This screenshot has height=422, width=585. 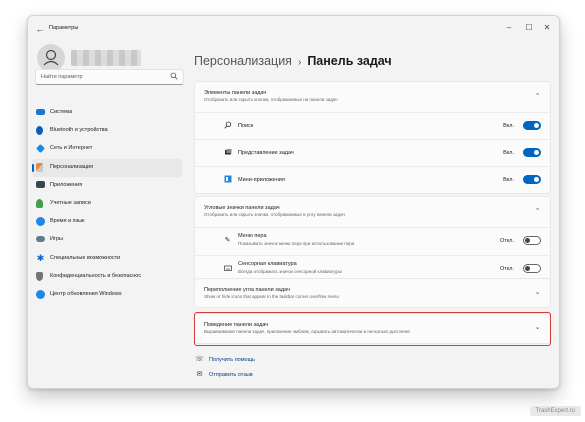 I want to click on feedback-icon: ✉, so click(x=199, y=374).